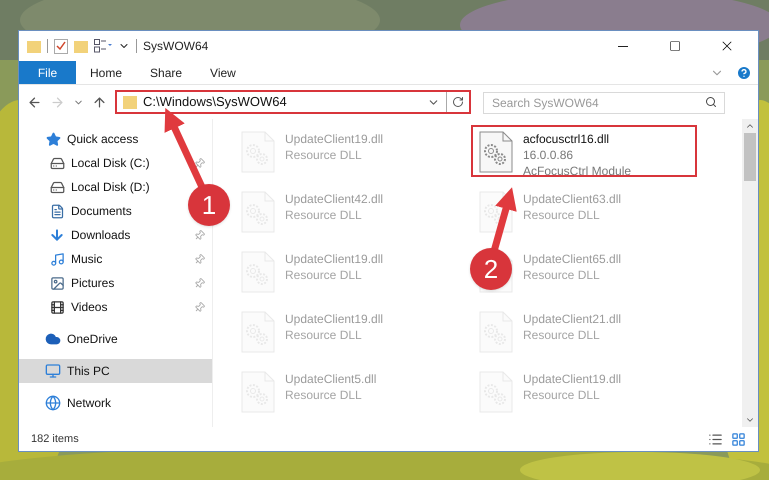 The width and height of the screenshot is (769, 480). I want to click on music-icon, so click(57, 259).